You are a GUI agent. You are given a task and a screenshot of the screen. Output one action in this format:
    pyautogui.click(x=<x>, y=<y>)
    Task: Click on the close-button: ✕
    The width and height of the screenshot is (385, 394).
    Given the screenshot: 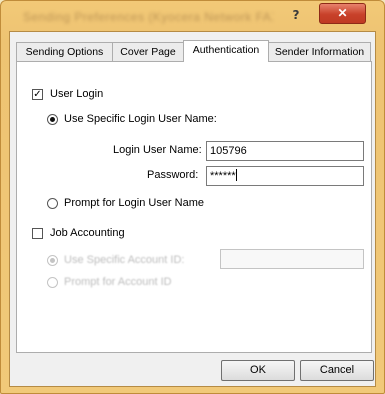 What is the action you would take?
    pyautogui.click(x=342, y=13)
    